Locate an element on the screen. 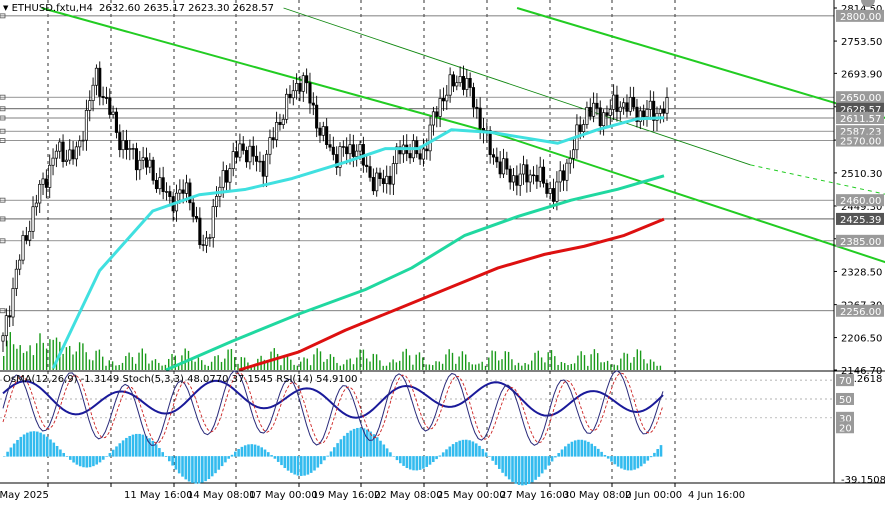 This screenshot has width=885, height=506. time-tick-label: 22 May 08:00 is located at coordinates (408, 495).